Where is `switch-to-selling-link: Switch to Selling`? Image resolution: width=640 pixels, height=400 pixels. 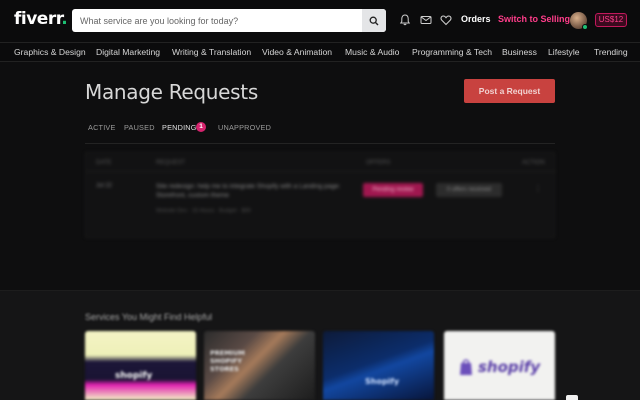 switch-to-selling-link: Switch to Selling is located at coordinates (534, 19).